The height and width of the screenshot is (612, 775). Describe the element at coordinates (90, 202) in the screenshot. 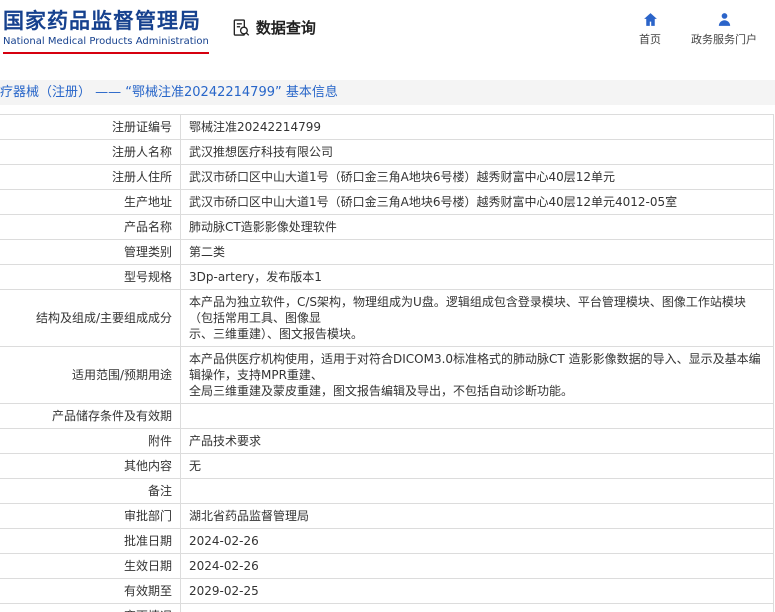

I see `row-label: 生产地址` at that location.